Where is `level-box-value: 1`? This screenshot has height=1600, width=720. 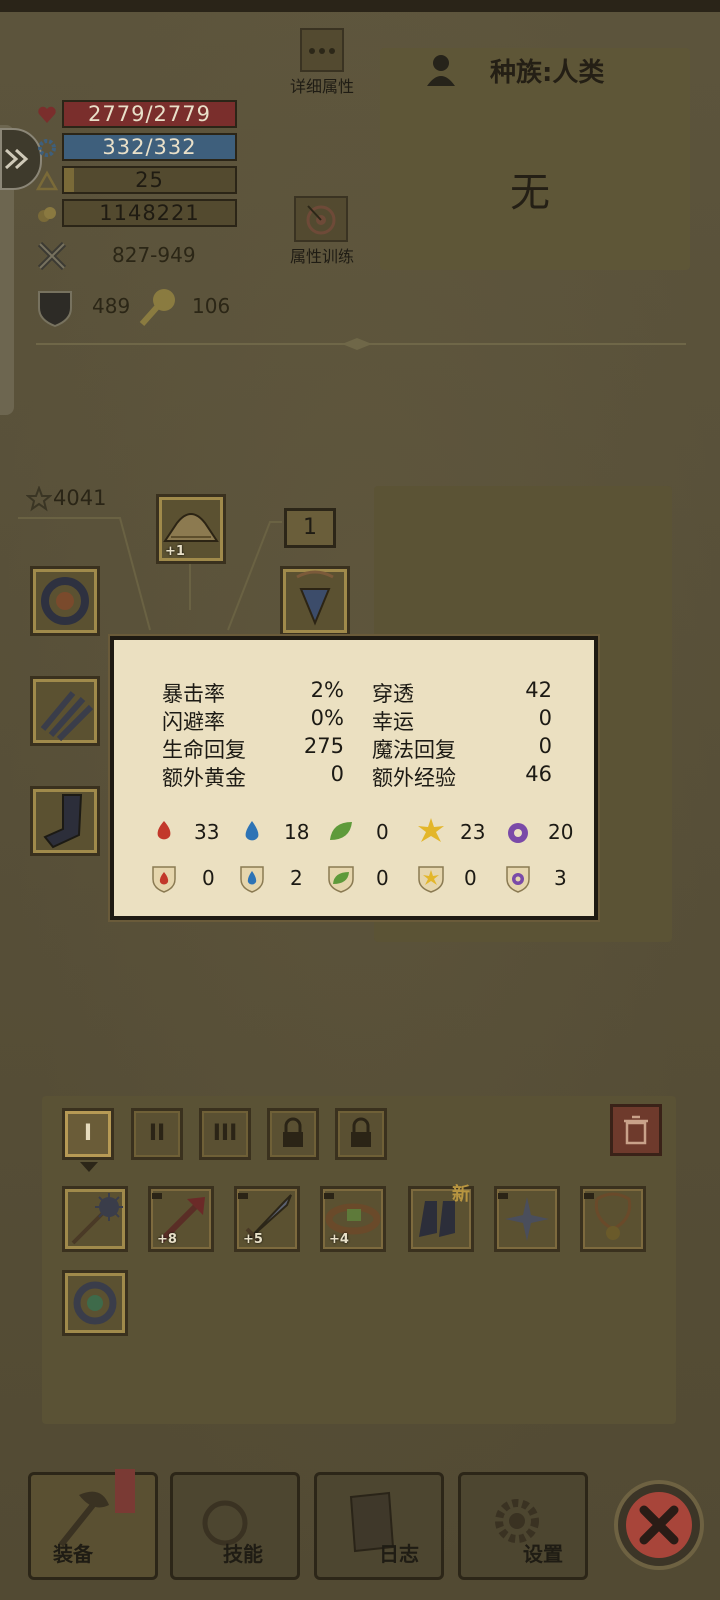 level-box-value: 1 is located at coordinates (310, 527).